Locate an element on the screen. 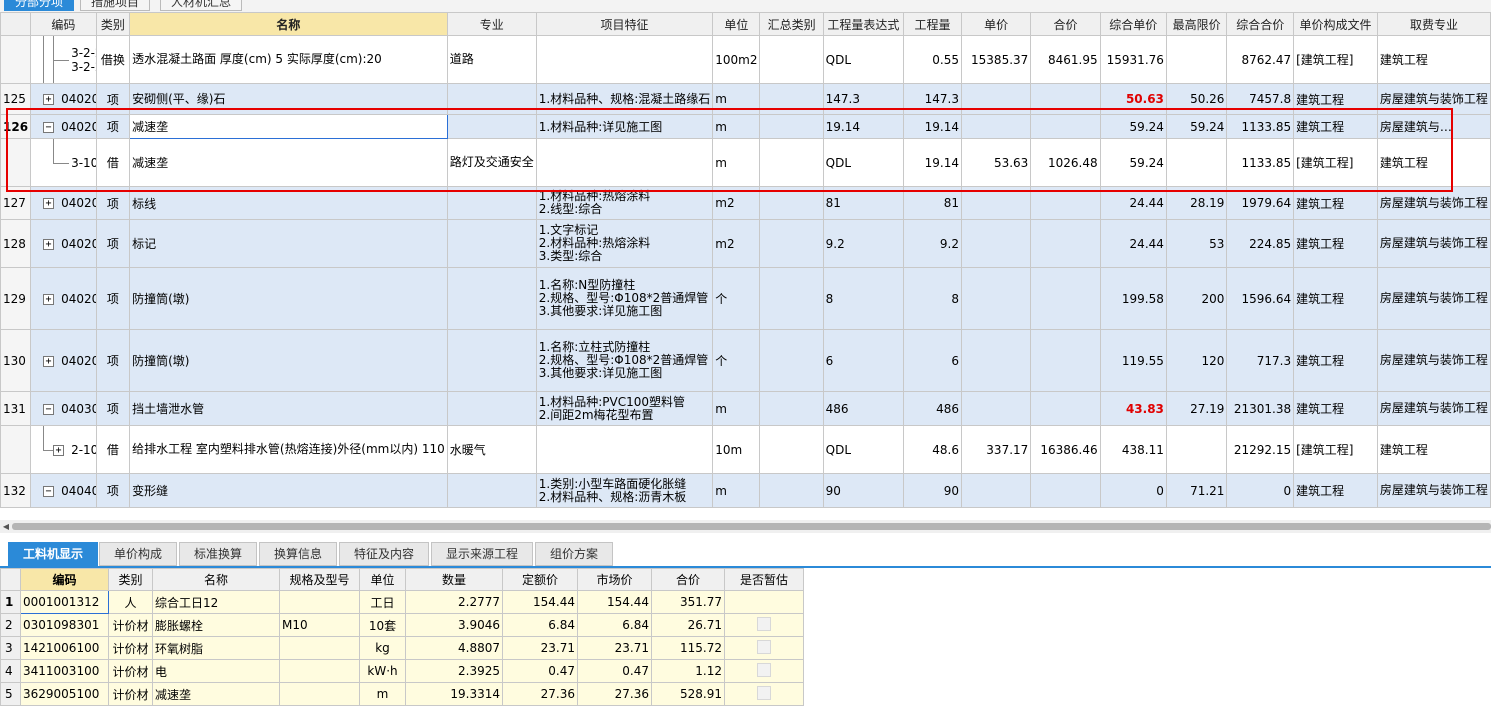 The image size is (1491, 715). market-cell: 0.47 is located at coordinates (614, 671).